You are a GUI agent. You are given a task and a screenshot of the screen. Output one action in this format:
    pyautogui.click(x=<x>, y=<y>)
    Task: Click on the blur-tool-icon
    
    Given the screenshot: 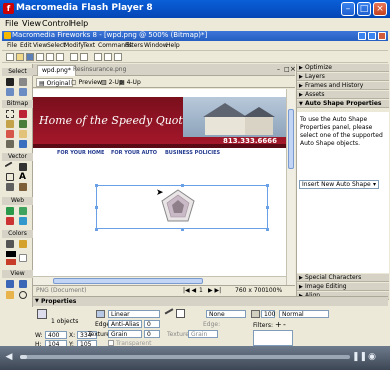 What is the action you would take?
    pyautogui.click(x=10, y=144)
    